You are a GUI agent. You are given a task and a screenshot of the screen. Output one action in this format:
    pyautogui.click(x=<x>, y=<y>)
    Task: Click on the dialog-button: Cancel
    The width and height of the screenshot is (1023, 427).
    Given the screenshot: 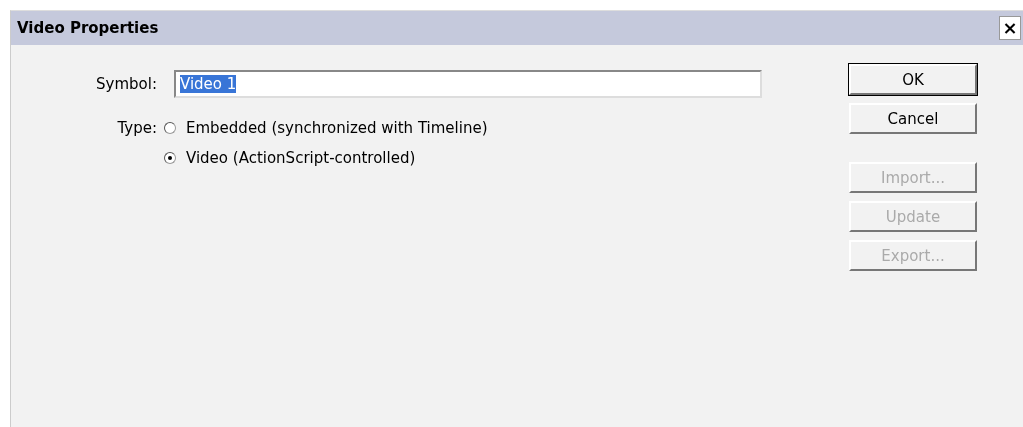 What is the action you would take?
    pyautogui.click(x=913, y=118)
    